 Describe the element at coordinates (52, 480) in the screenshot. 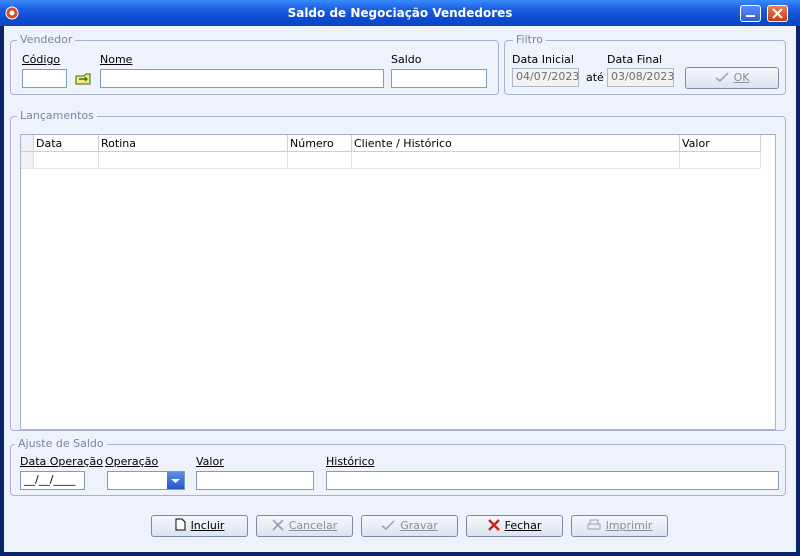

I see `data-operacao-input: __/__/____` at that location.